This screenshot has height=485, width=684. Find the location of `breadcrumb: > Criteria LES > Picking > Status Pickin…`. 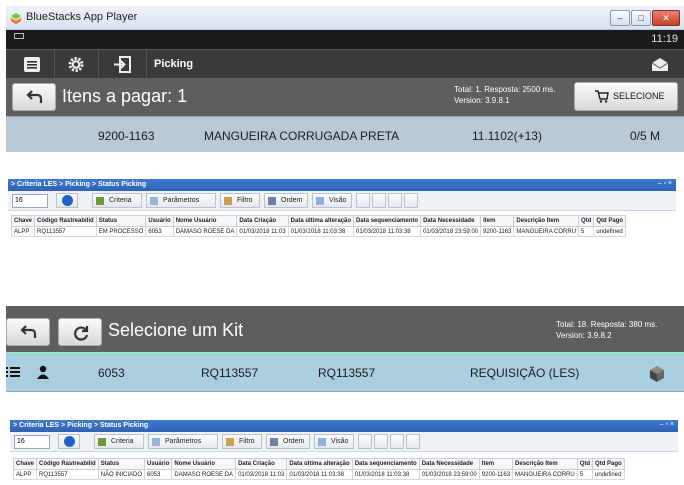

breadcrumb: > Criteria LES > Picking > Status Pickin… is located at coordinates (344, 426).